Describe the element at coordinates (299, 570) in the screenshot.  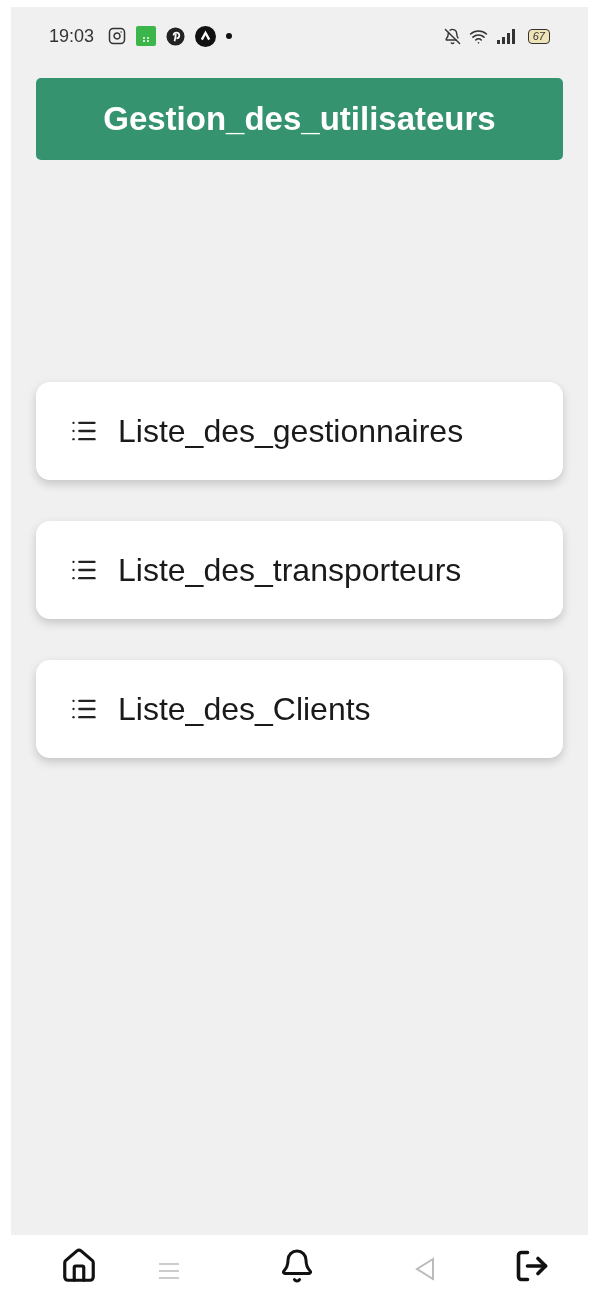
I see `menu-card: Liste_des_transporteurs` at that location.